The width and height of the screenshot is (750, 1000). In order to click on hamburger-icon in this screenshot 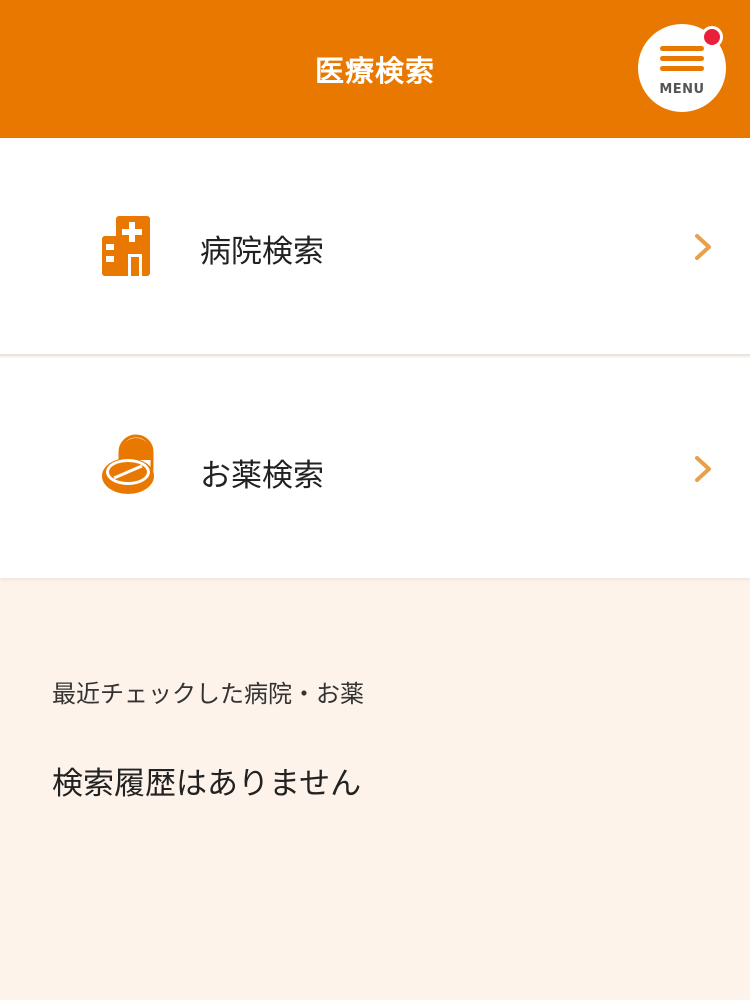, I will do `click(682, 59)`.